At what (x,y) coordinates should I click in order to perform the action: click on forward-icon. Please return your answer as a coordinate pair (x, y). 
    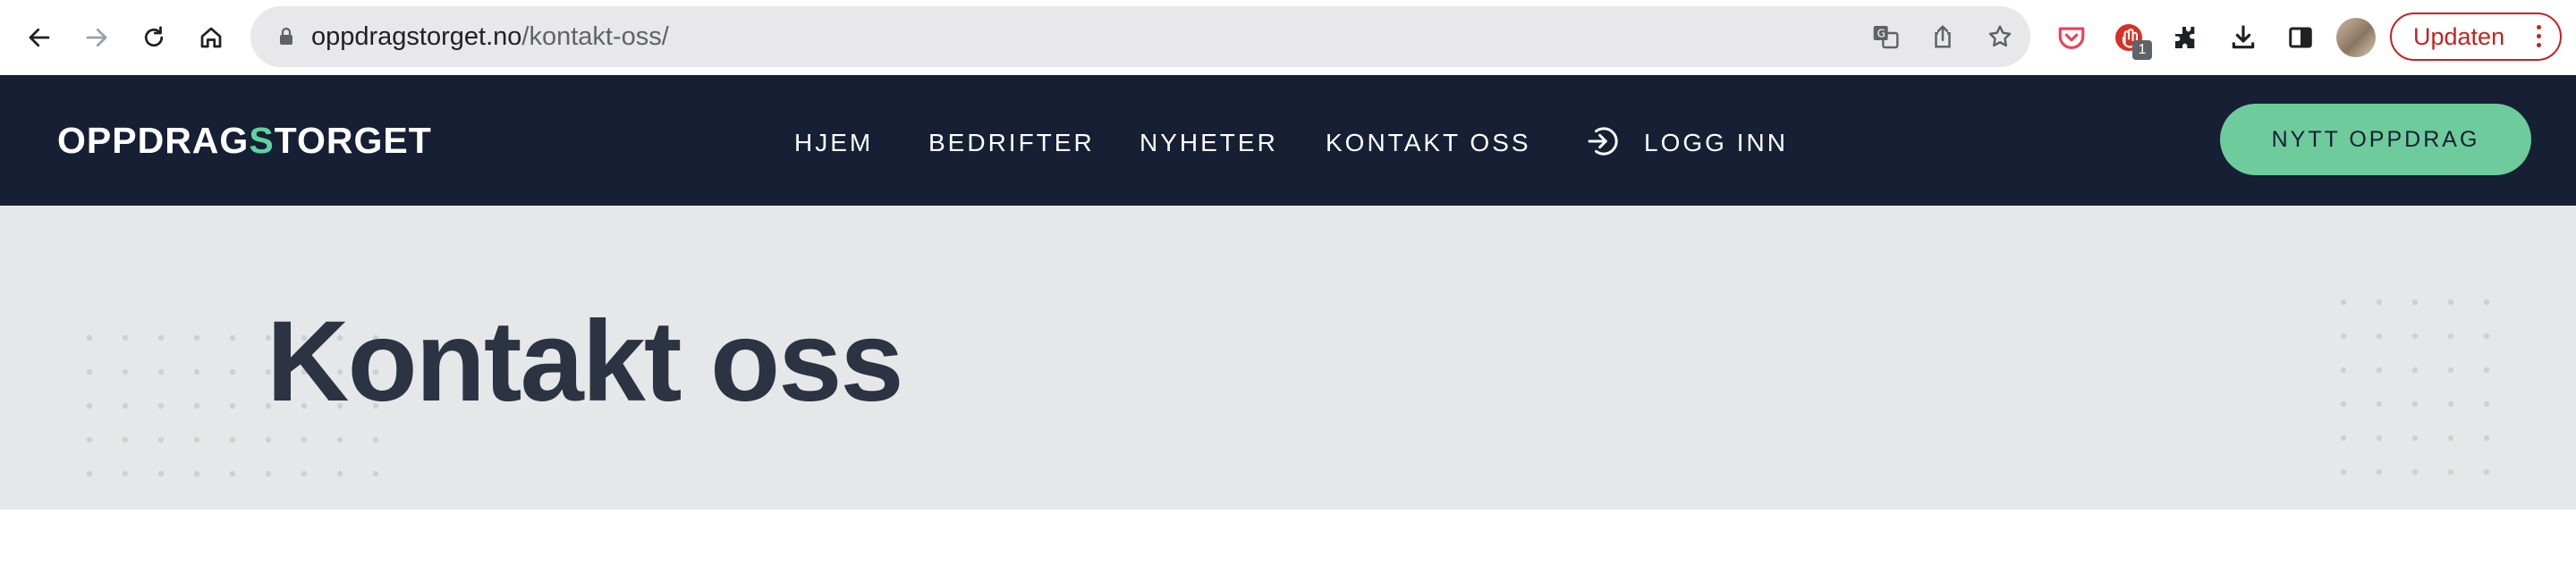
    Looking at the image, I should click on (96, 37).